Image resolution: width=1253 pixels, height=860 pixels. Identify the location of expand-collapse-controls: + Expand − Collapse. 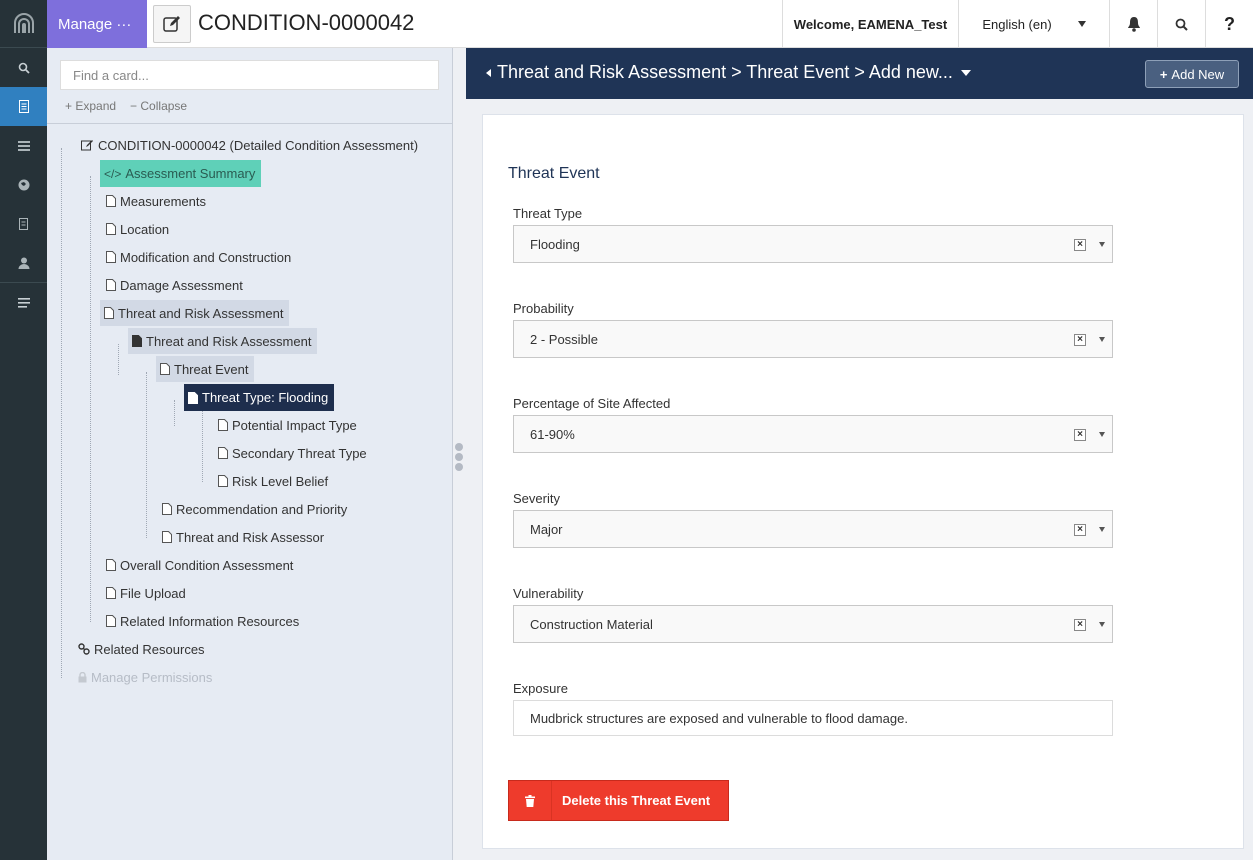
(126, 106).